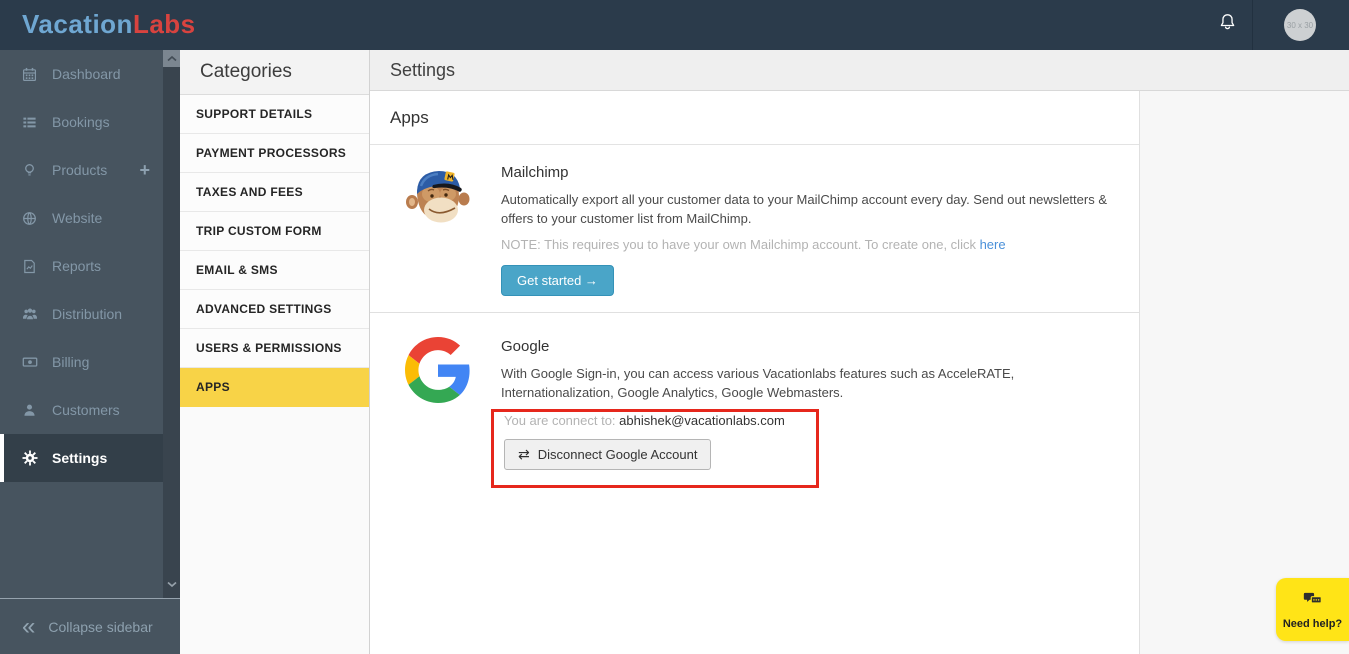 This screenshot has width=1349, height=654. What do you see at coordinates (77, 24) in the screenshot?
I see `logo-text-vacation: Vacation` at bounding box center [77, 24].